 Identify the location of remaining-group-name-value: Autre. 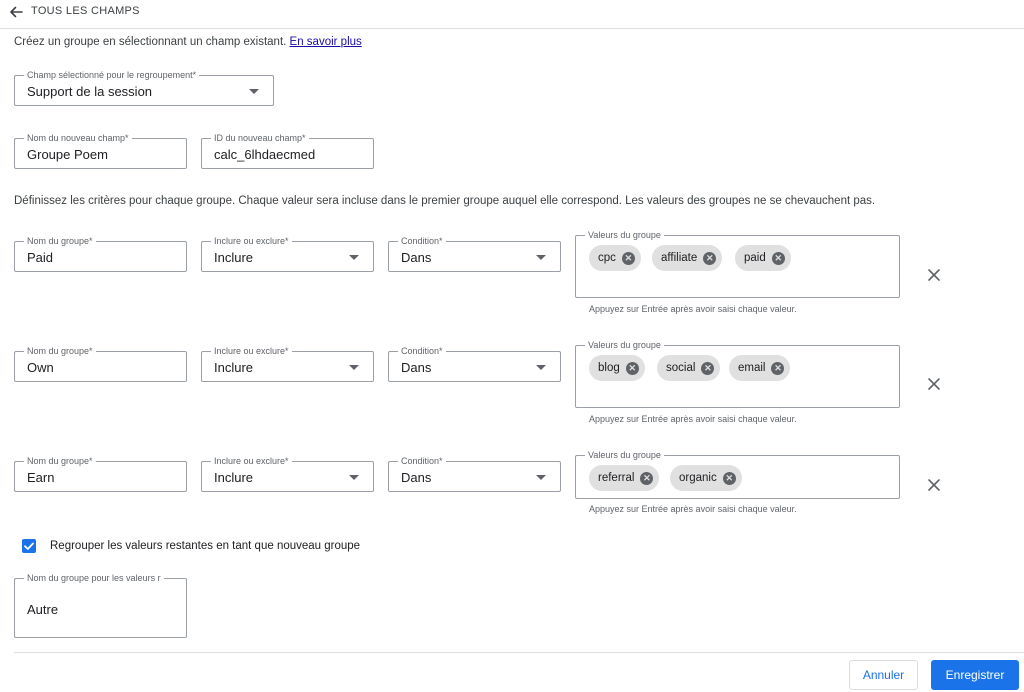
(43, 609).